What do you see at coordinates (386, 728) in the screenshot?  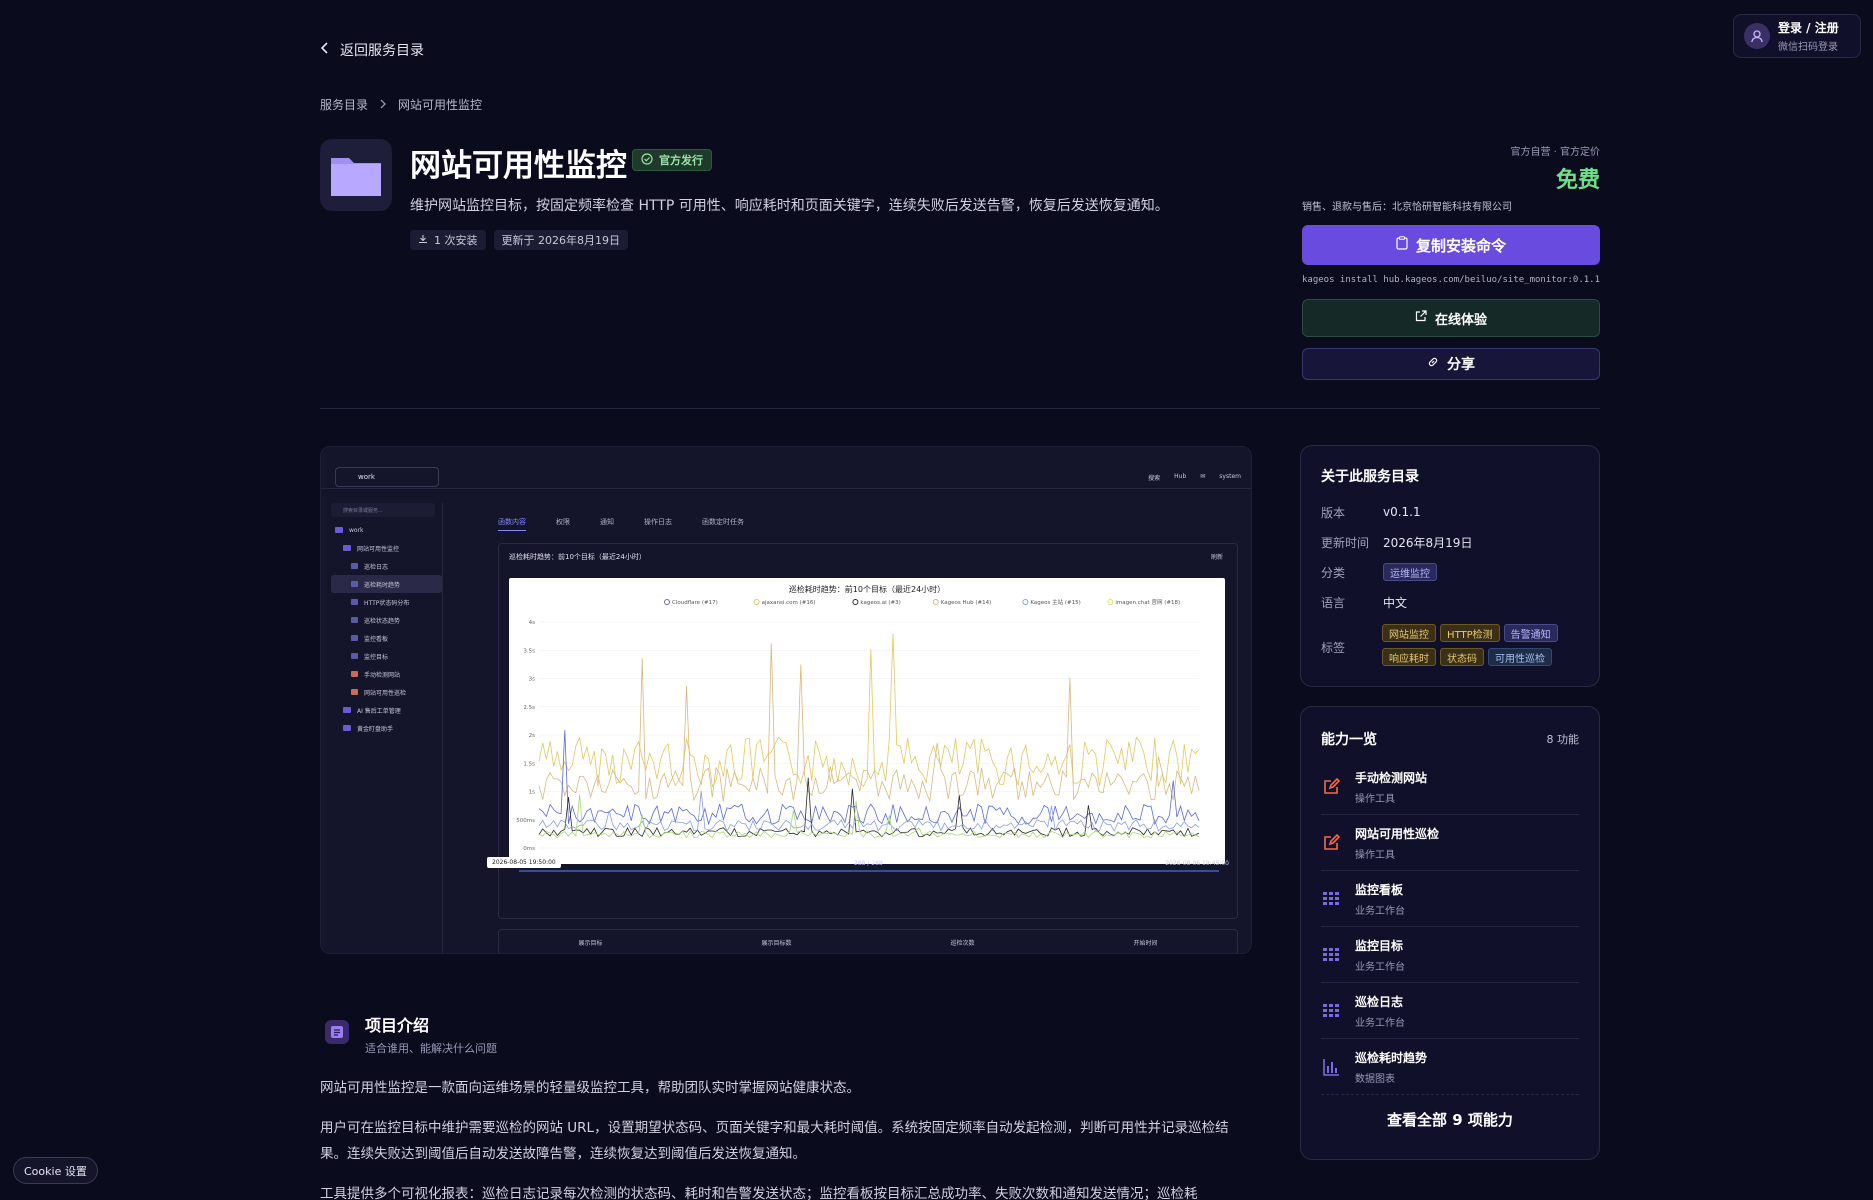 I see `preview-tree-item: 黄金盯盘助手` at bounding box center [386, 728].